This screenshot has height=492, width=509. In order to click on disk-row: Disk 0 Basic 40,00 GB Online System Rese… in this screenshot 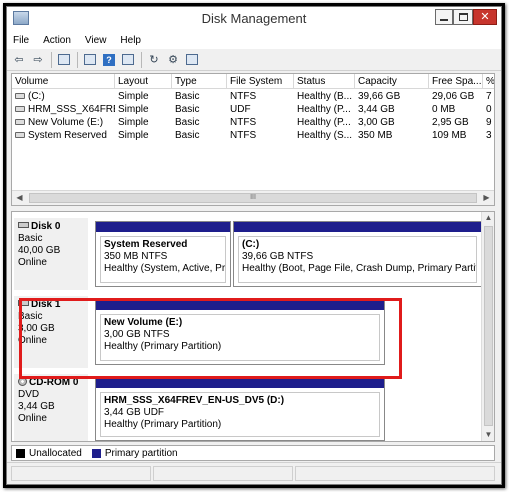, I will do `click(247, 254)`.